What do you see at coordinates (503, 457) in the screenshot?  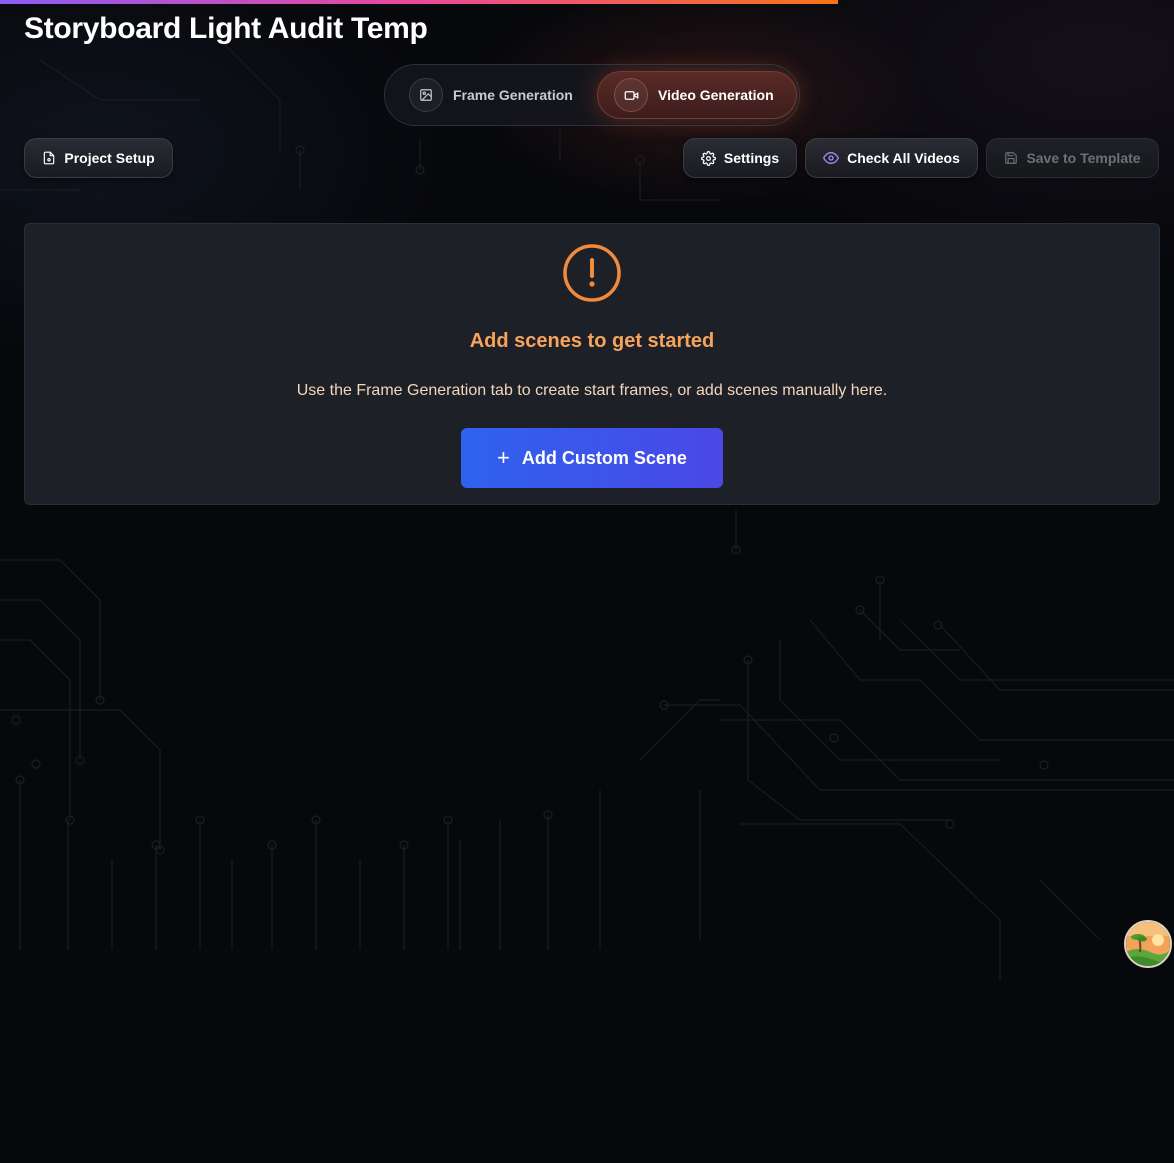 I see `plus-icon: +` at bounding box center [503, 457].